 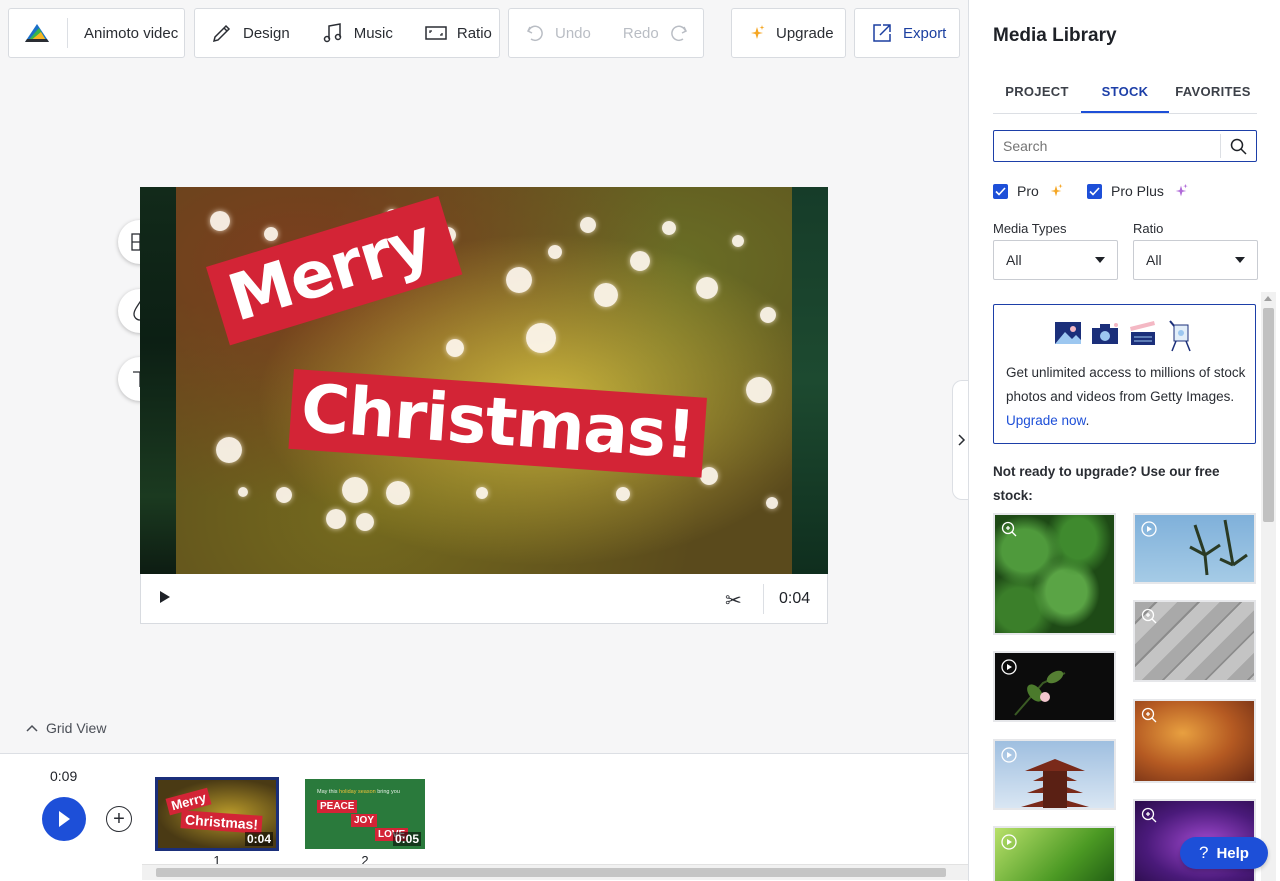 I want to click on thumb-word-text: PEACE, so click(x=337, y=806).